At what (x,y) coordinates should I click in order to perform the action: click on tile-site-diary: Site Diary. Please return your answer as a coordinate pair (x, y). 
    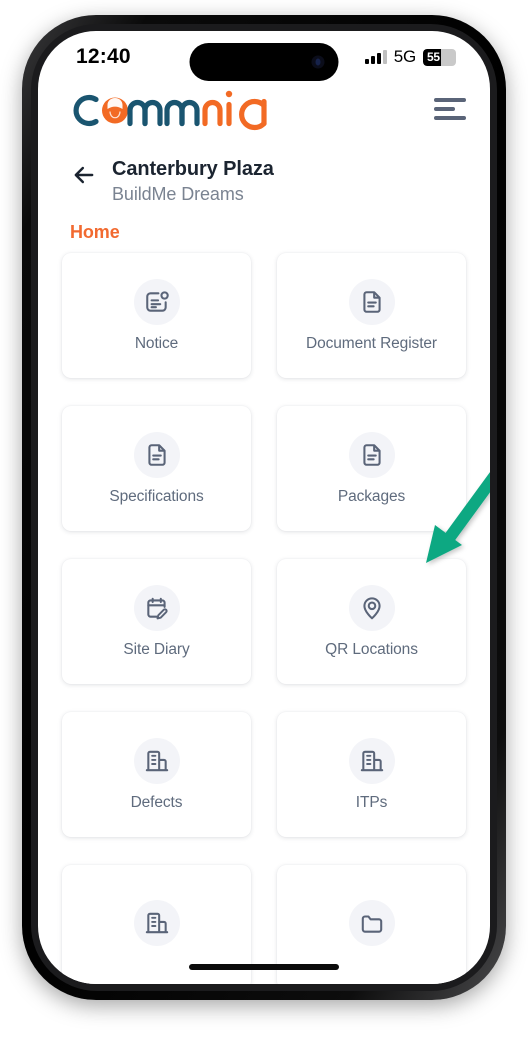
    Looking at the image, I should click on (156, 622).